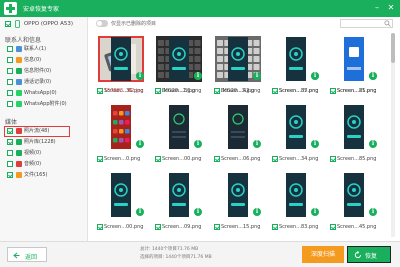 The image size is (400, 267). What do you see at coordinates (102, 23) in the screenshot?
I see `deleted-only-toggle` at bounding box center [102, 23].